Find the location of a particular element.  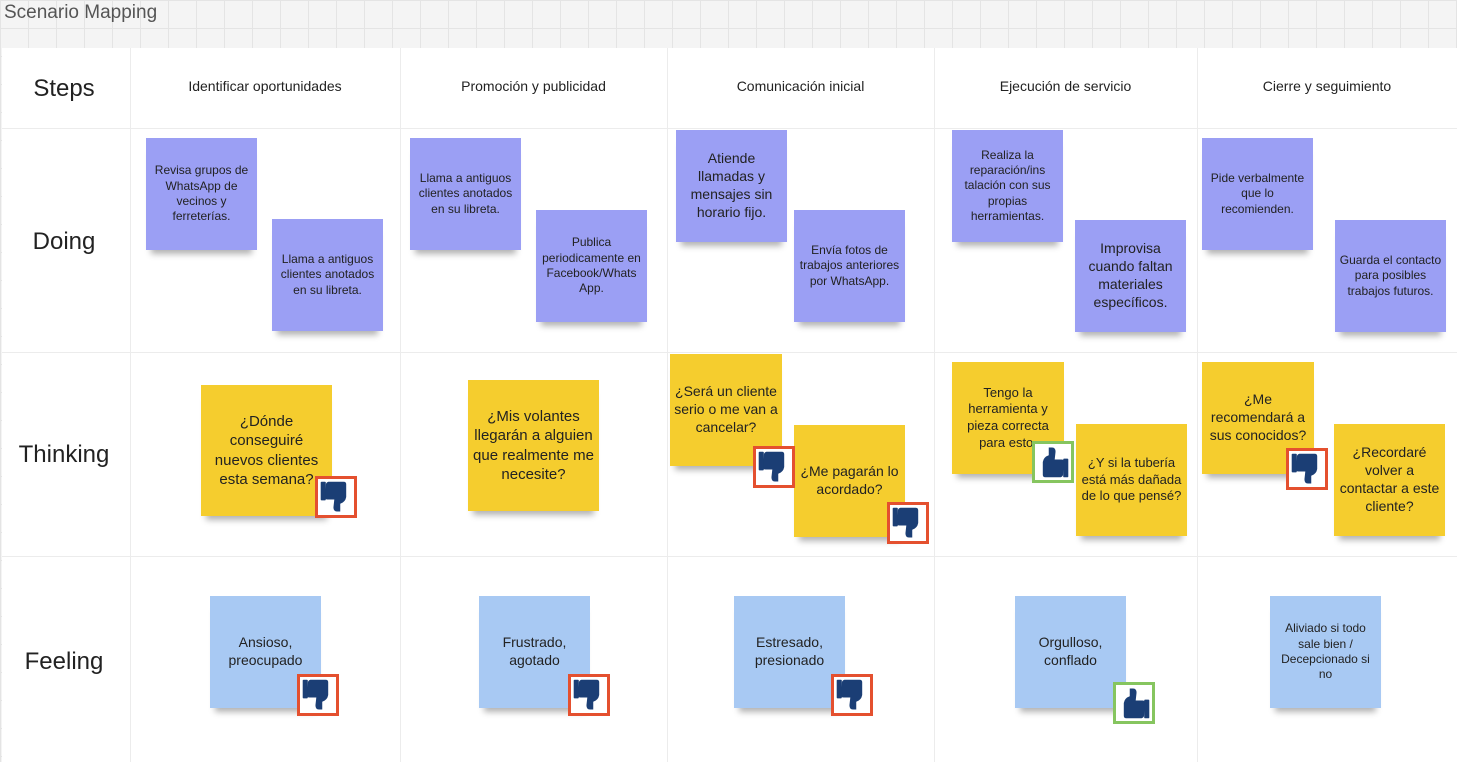

sticky-text: ¿Me recomendará a sus conocidos? is located at coordinates (1258, 417).